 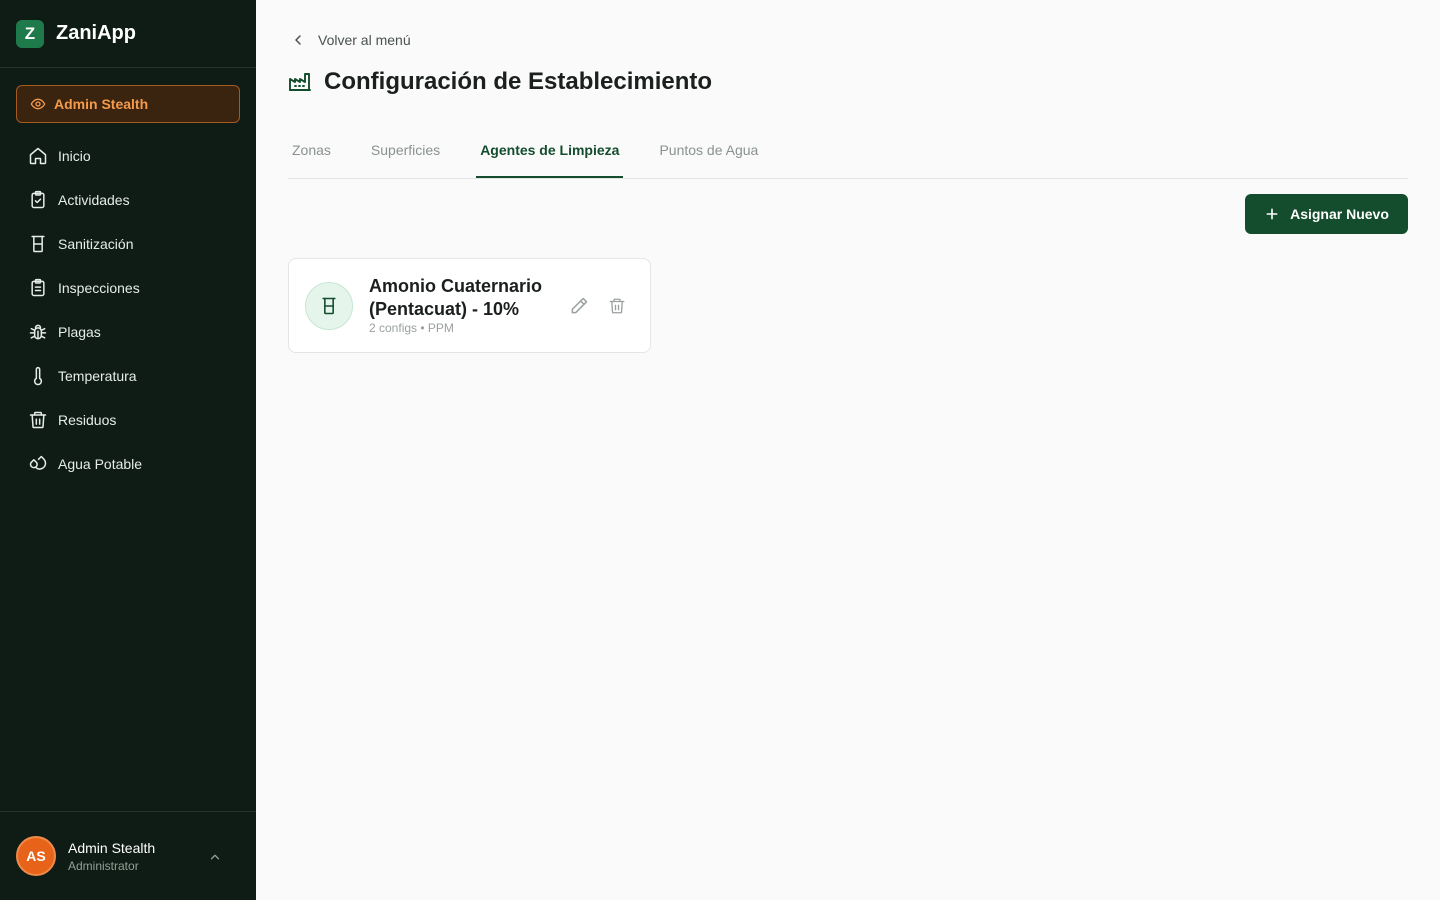 I want to click on brand: Z ZaniApp, so click(x=128, y=34).